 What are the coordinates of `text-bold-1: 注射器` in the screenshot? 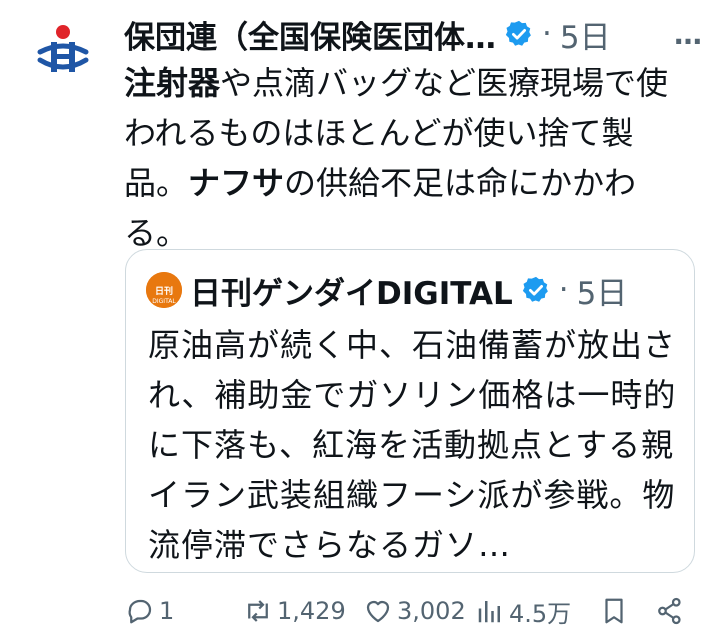 It's located at (172, 83).